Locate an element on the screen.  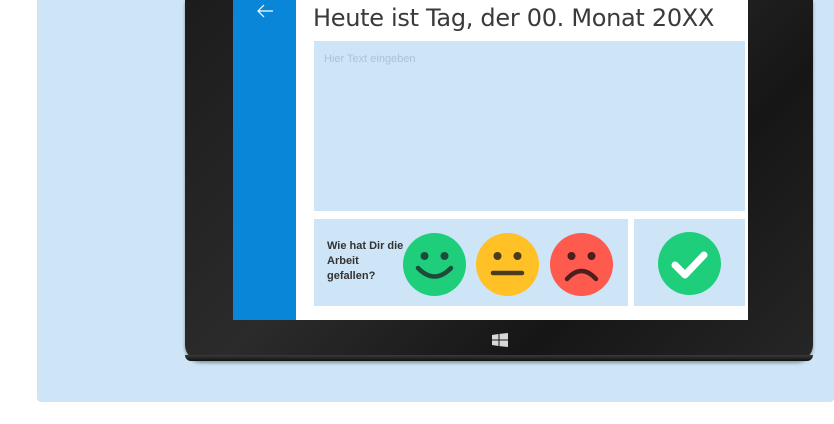
rating-panel: Wie hat Dir die Arbeit gefallen? is located at coordinates (471, 262).